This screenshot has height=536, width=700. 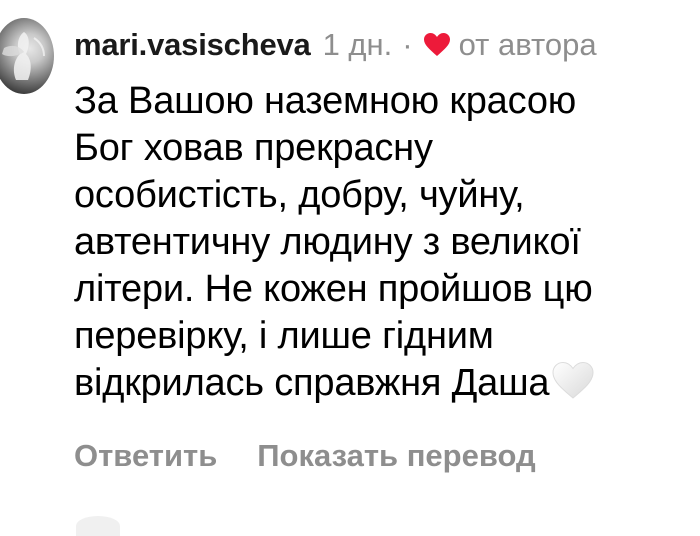 I want to click on show-translation-button: Показать перевод, so click(x=396, y=456).